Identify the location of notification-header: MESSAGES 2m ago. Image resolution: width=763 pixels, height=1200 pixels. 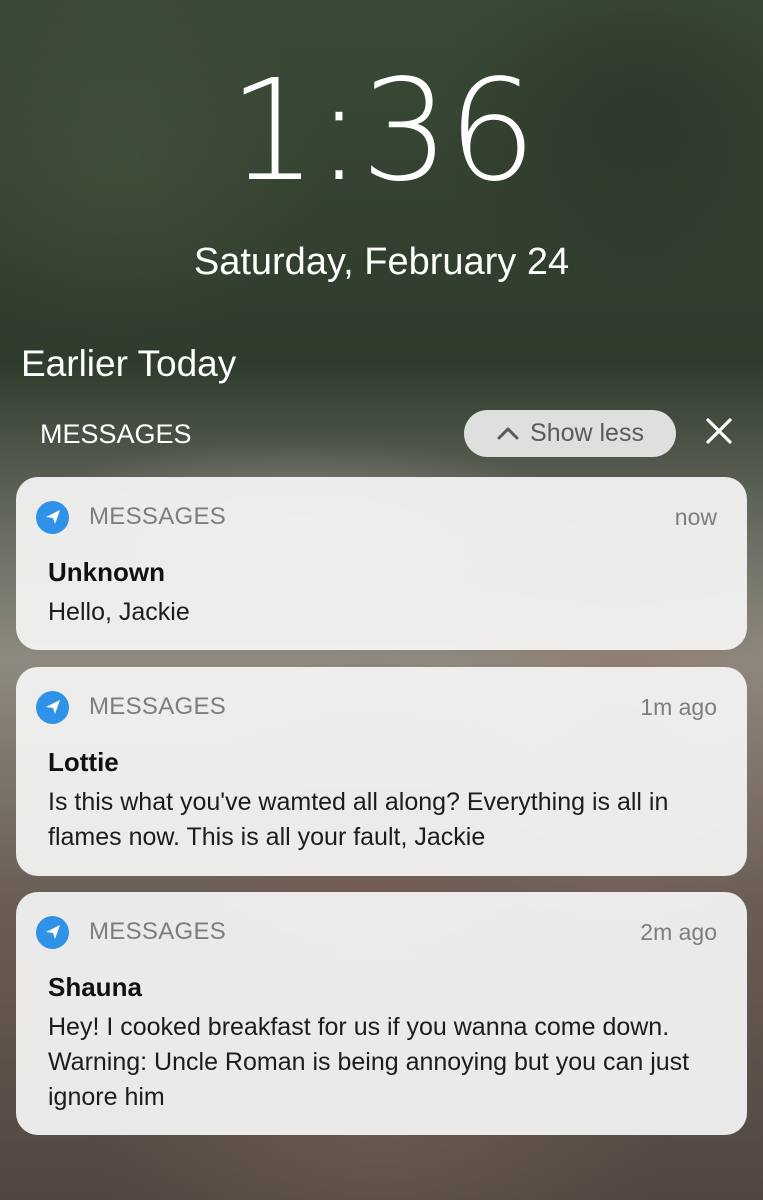
(376, 932).